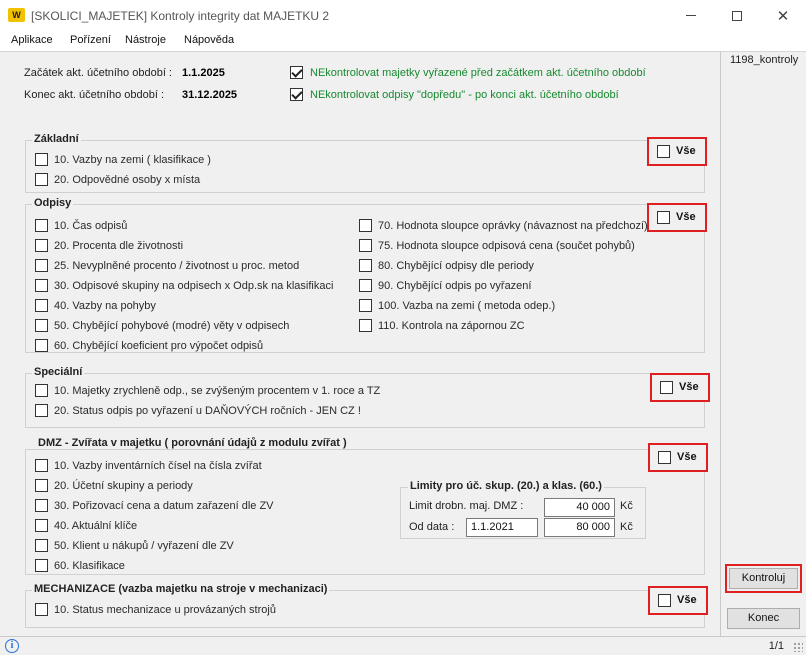  I want to click on mechanizace-select-all-label: Vše, so click(687, 600).